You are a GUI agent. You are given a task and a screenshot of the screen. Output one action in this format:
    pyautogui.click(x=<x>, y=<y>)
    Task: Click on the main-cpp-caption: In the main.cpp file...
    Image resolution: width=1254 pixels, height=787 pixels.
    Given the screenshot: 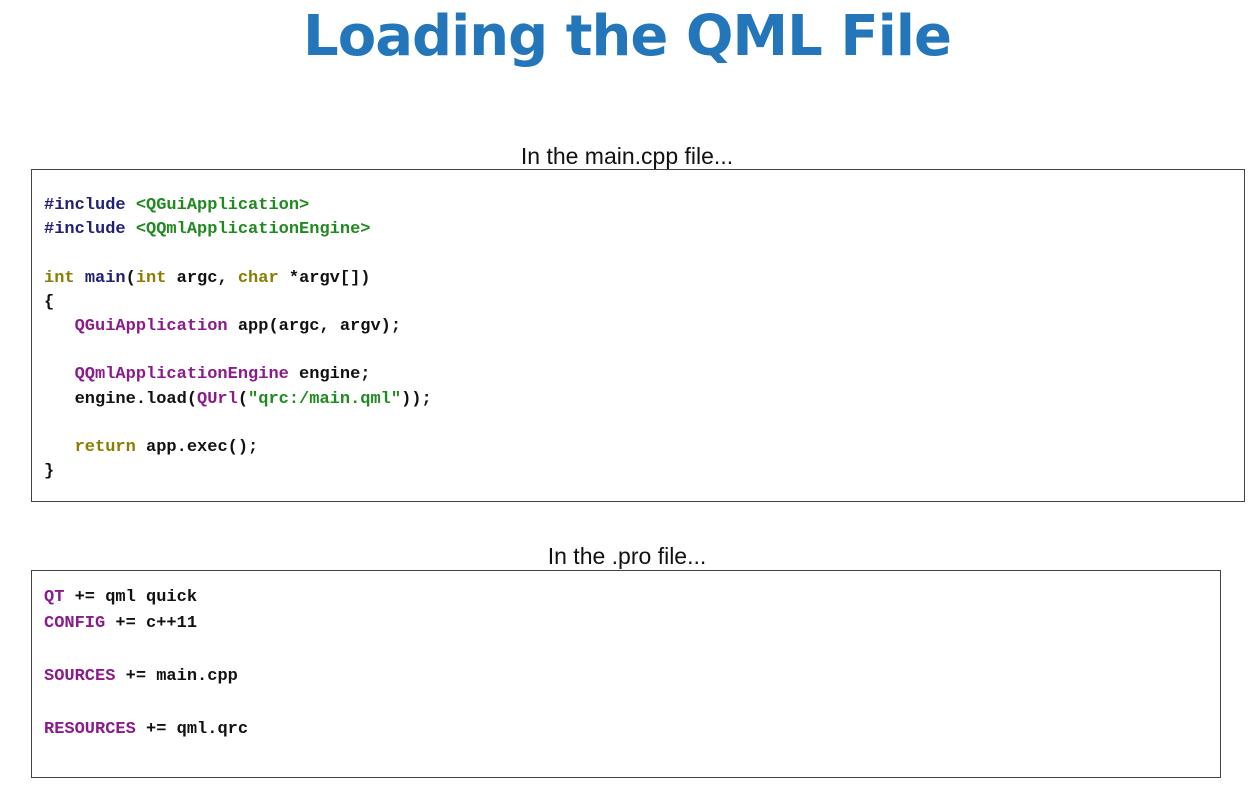 What is the action you would take?
    pyautogui.click(x=627, y=156)
    